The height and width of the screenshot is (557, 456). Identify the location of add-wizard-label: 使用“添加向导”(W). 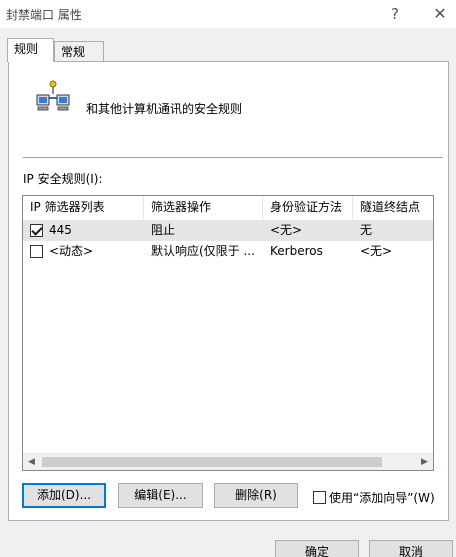
(382, 498).